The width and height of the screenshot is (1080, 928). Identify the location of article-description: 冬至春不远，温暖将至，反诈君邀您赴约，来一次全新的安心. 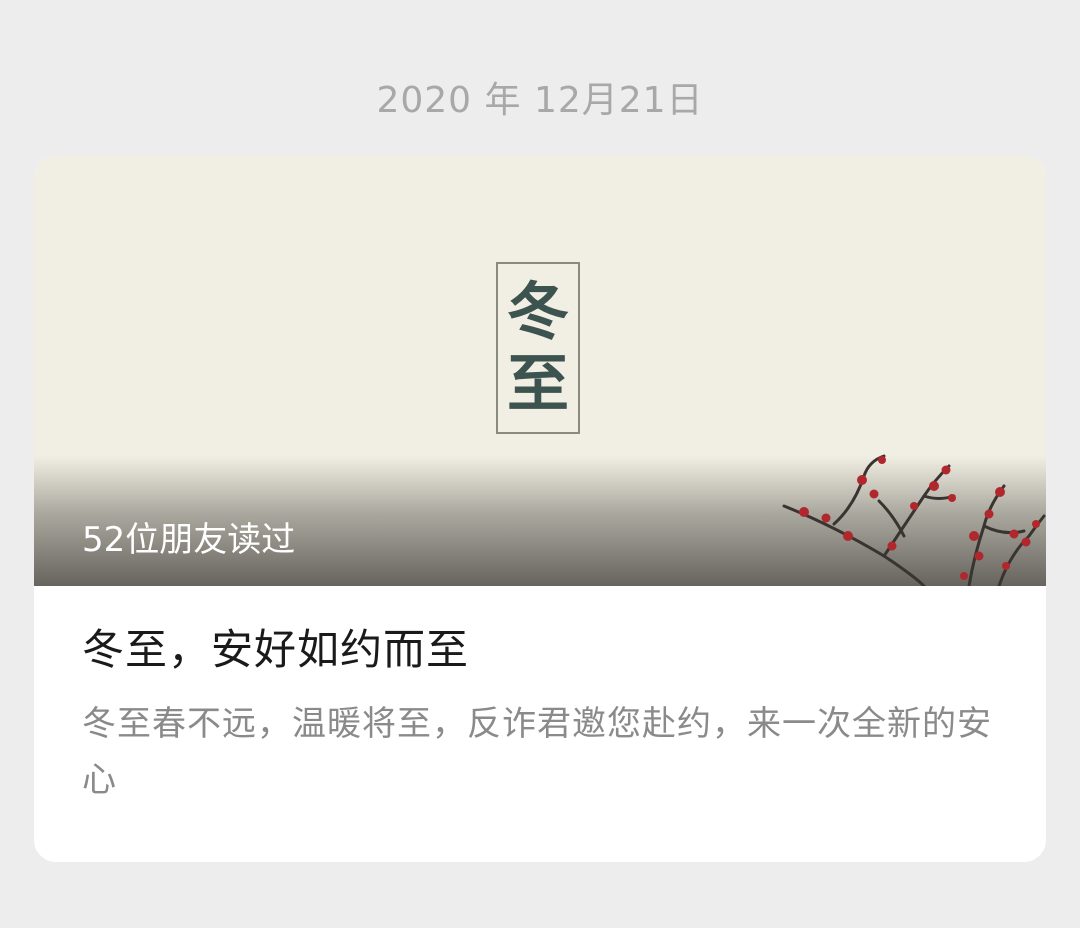
(537, 752).